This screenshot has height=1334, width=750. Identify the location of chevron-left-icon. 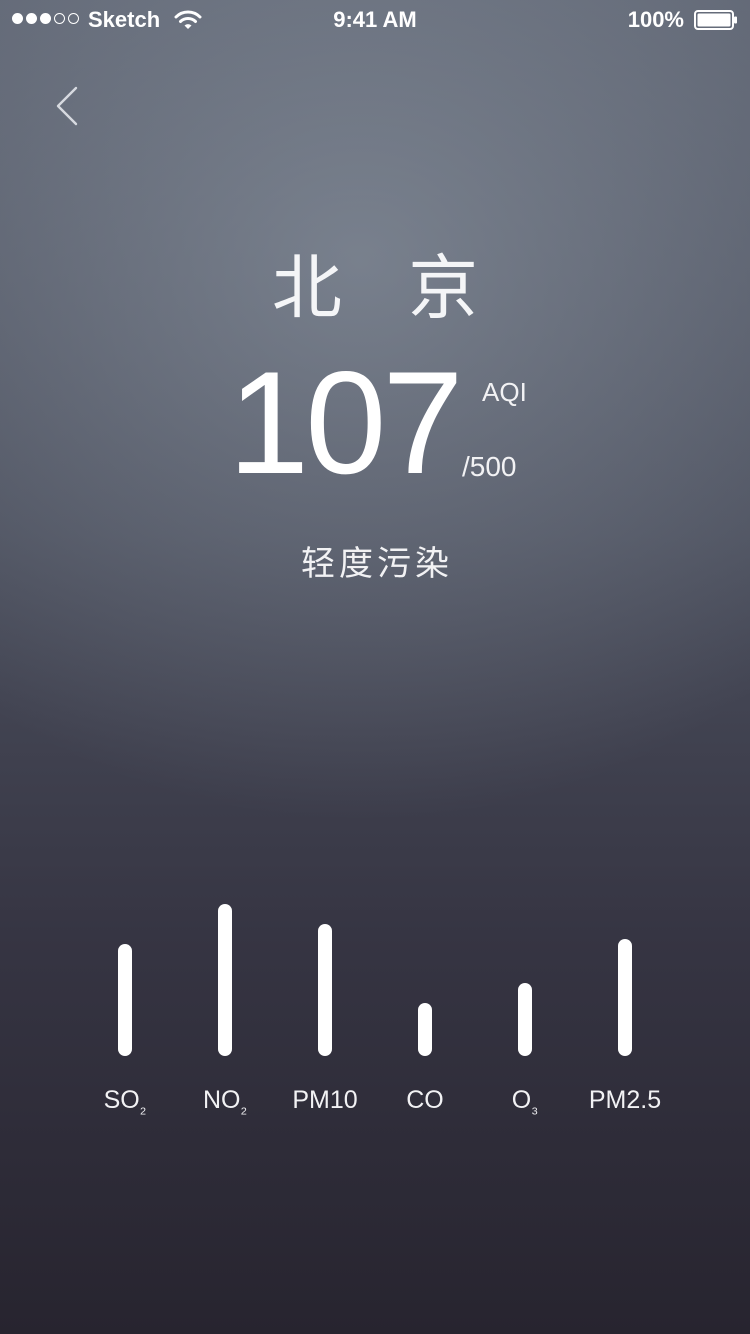
(67, 106).